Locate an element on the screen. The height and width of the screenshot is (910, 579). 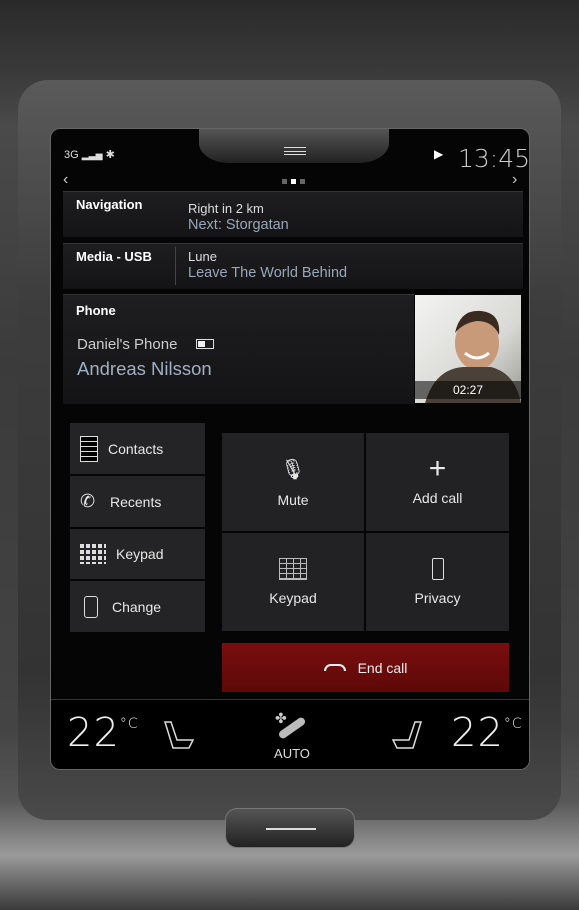
mute-button: 🎙︎ Mute is located at coordinates (293, 482).